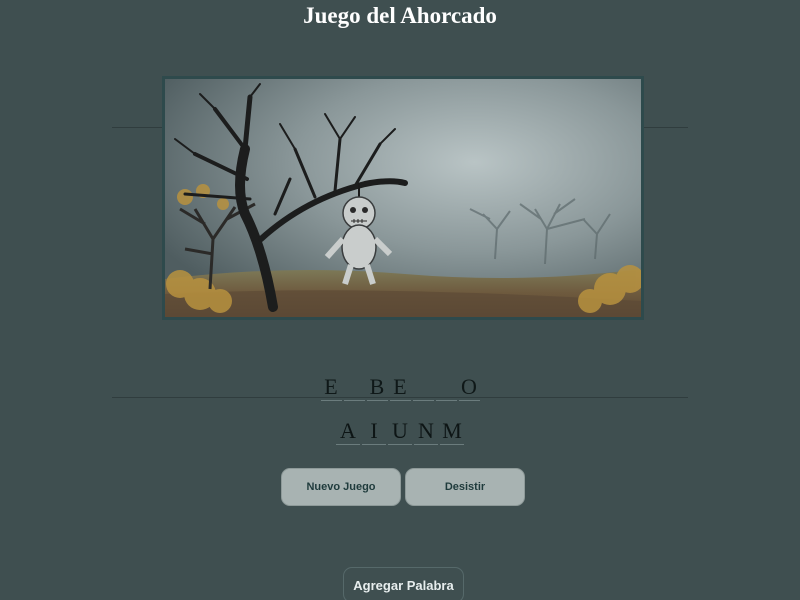  Describe the element at coordinates (469, 387) in the screenshot. I see `letter-slot: O` at that location.